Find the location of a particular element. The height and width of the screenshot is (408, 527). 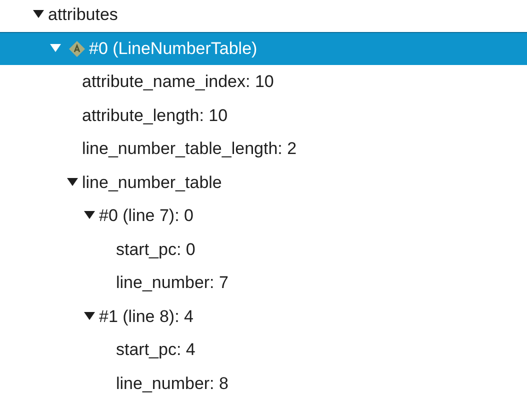

tree-row: attribute_length: 10 is located at coordinates (263, 115).